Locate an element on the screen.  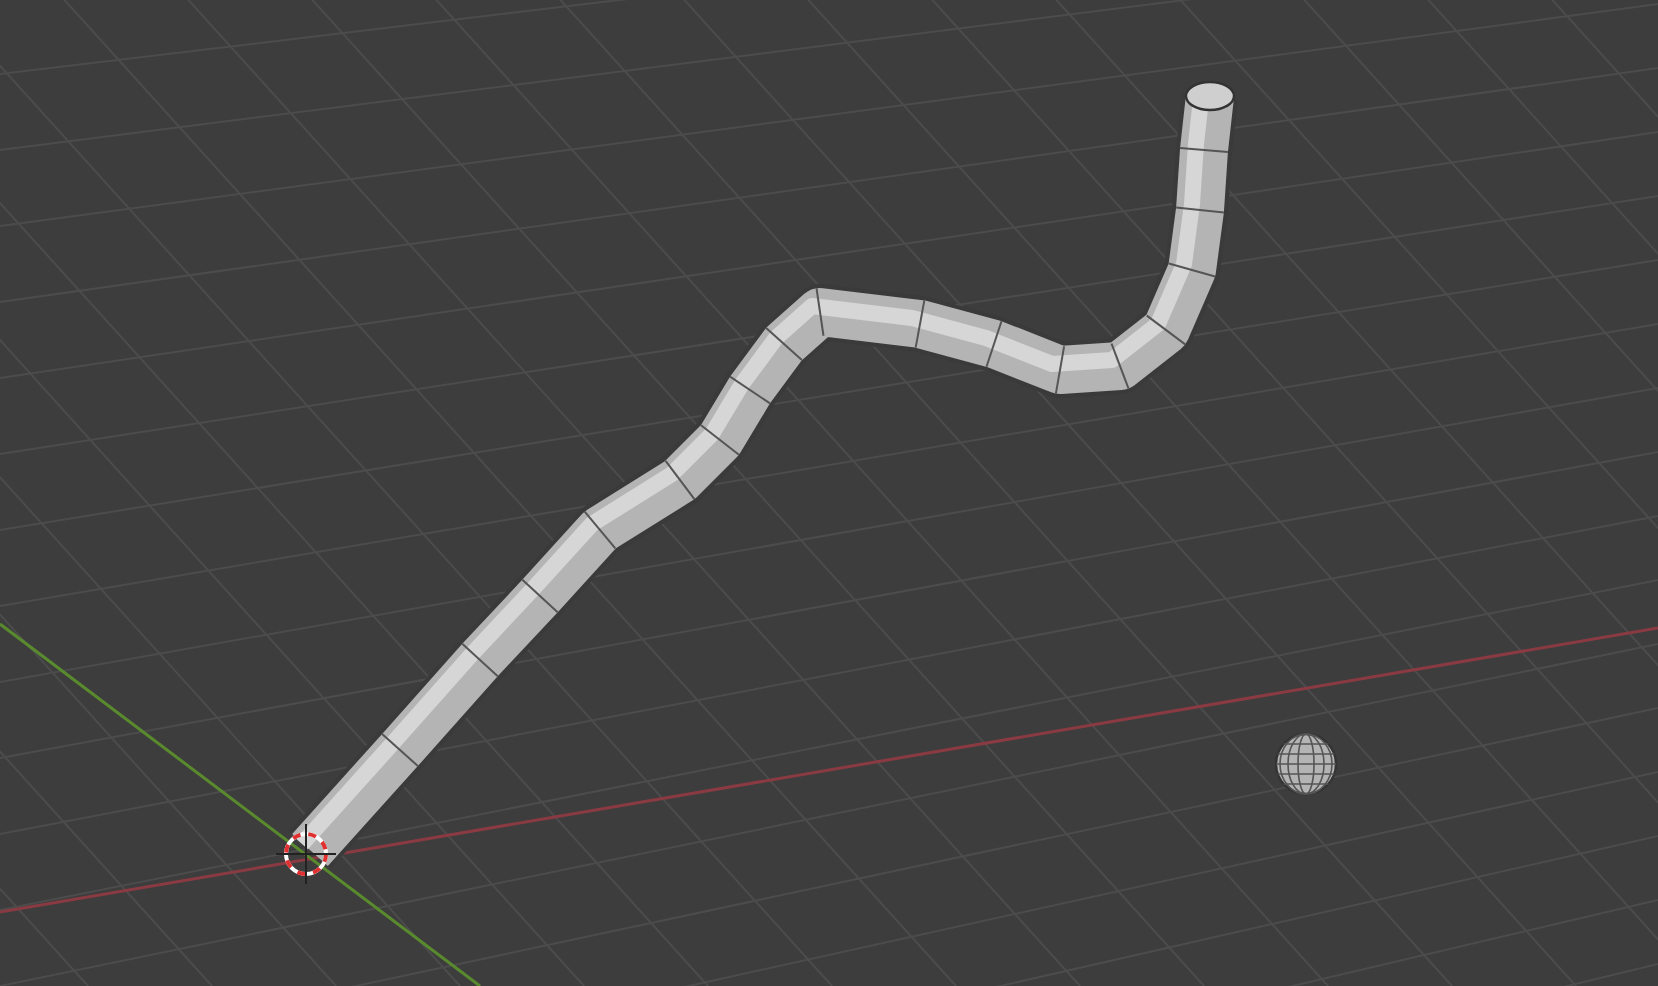
3d-cursor-icon is located at coordinates (306, 854).